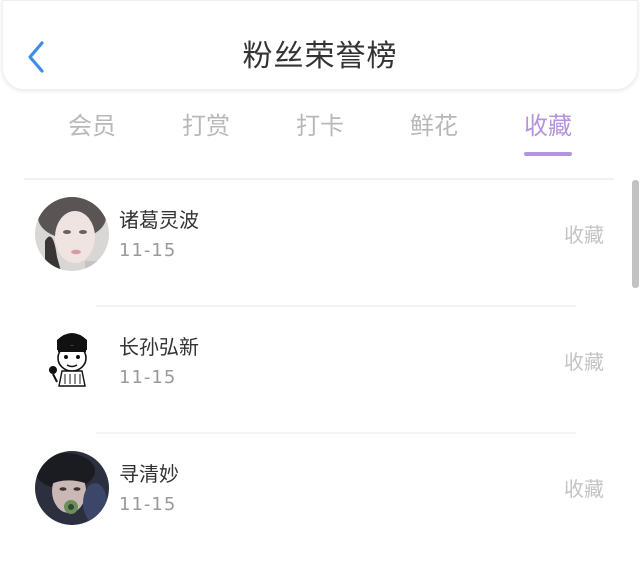  I want to click on tab-bar: 会员 打赏 打卡 鲜花 收藏, so click(320, 134).